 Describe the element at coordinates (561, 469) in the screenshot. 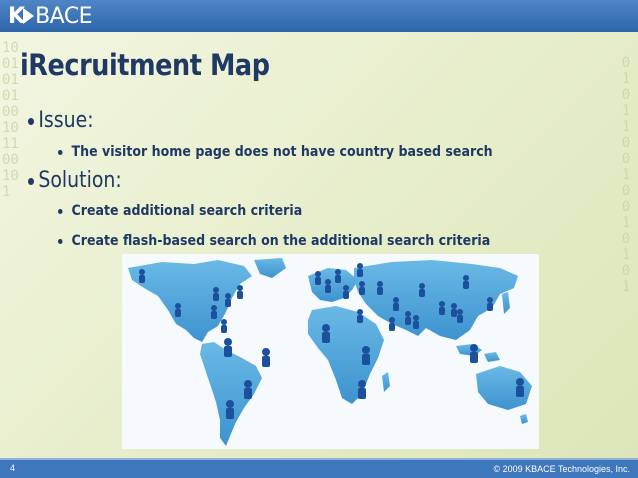

I see `copyright-text: © 2009 KBACE Technologies, Inc.` at that location.